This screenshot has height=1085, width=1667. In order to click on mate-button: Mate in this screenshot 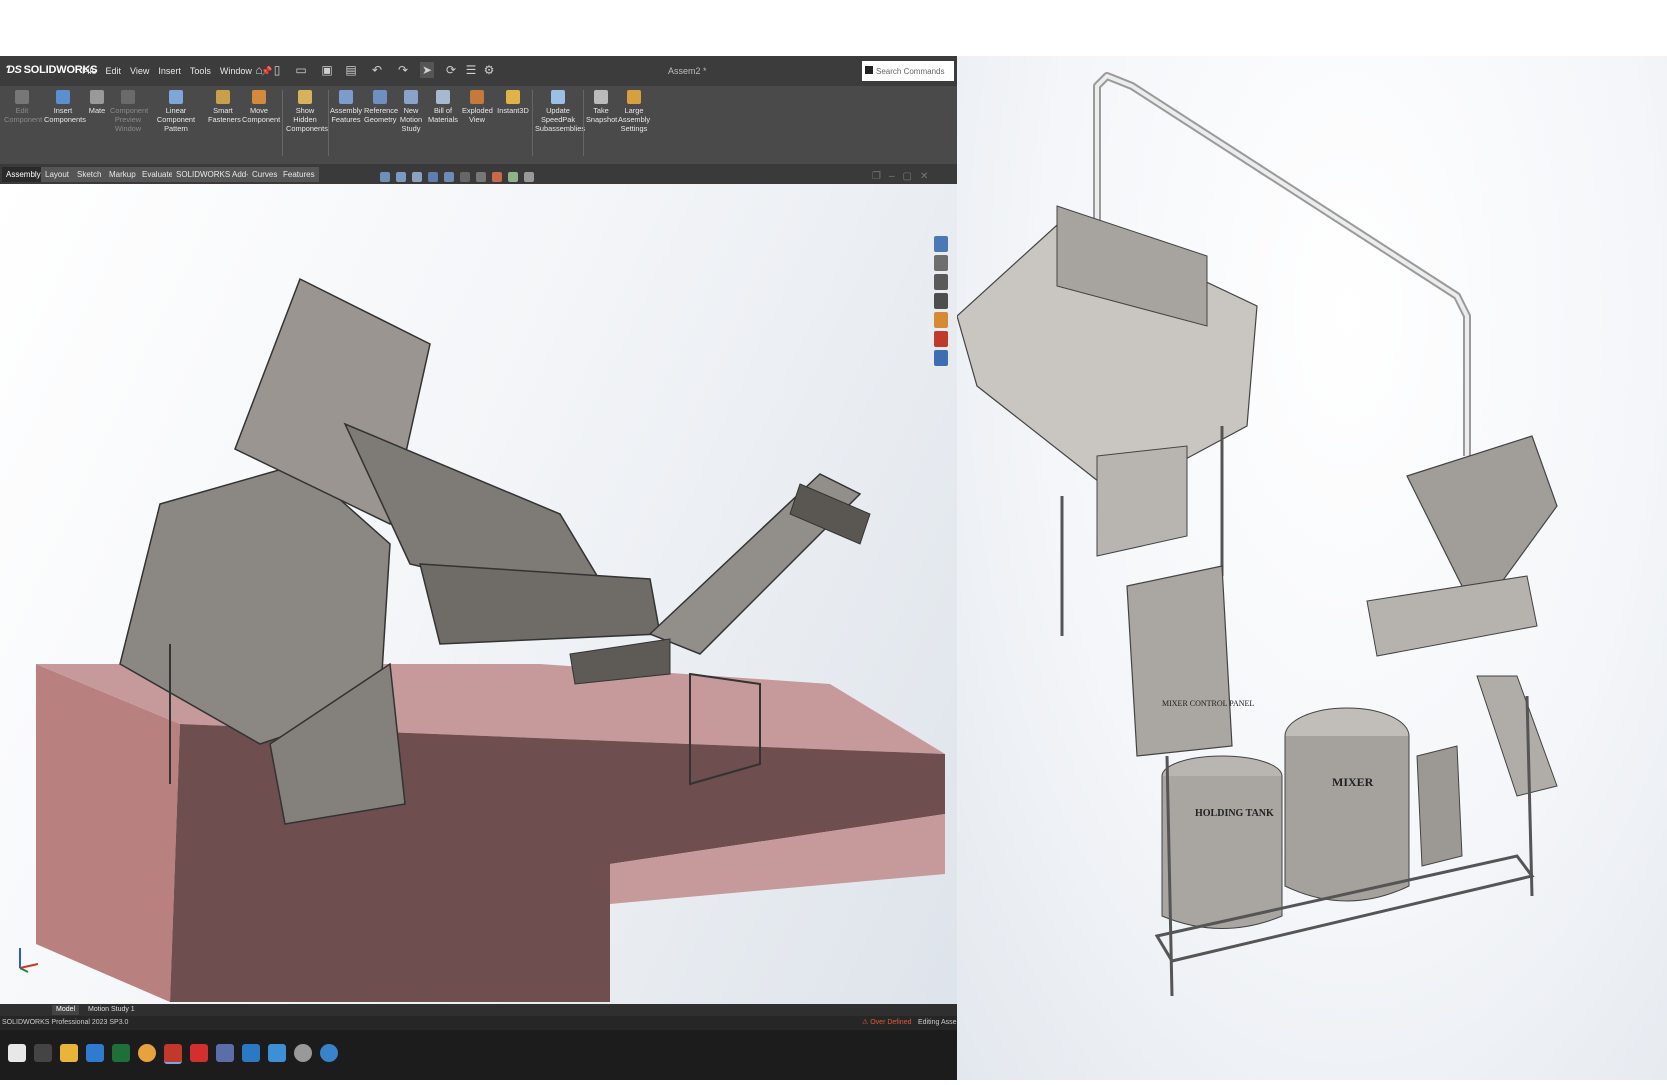, I will do `click(97, 102)`.